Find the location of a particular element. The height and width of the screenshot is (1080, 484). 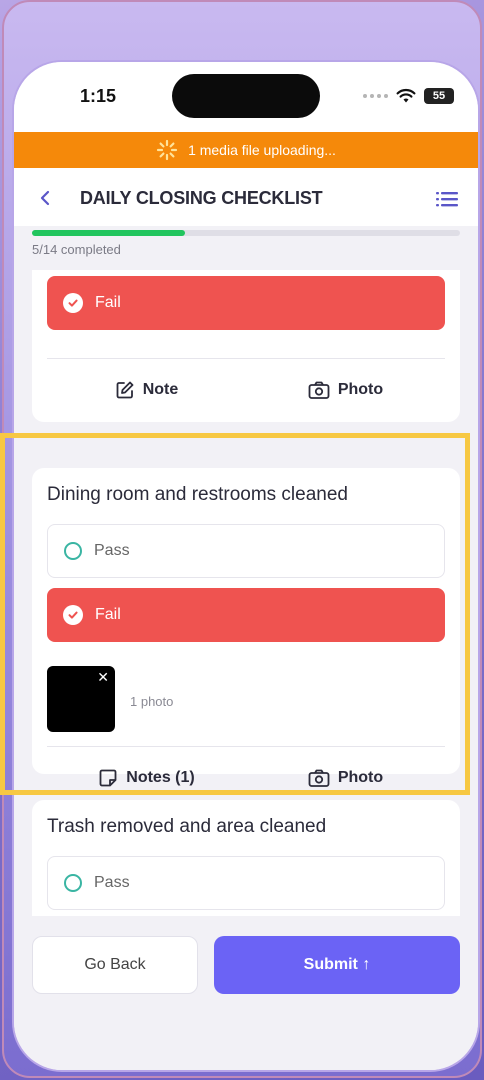

item-actions: Notes (1) Photo is located at coordinates (246, 778).